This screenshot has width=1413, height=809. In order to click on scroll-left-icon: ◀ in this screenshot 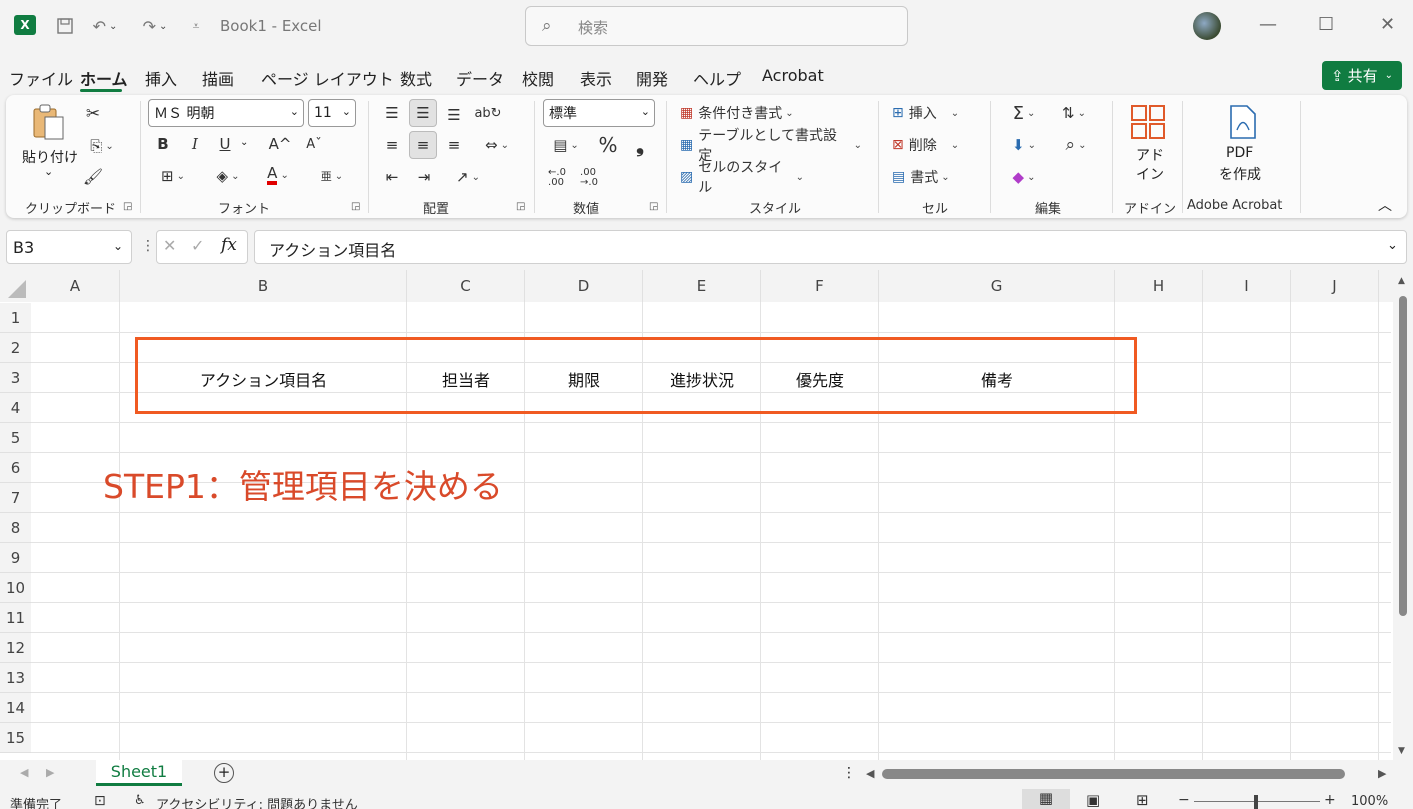, I will do `click(870, 773)`.